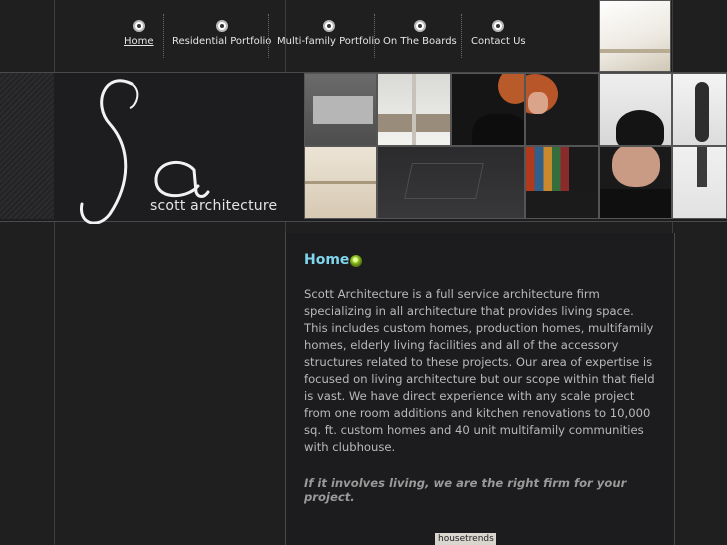 Image resolution: width=727 pixels, height=545 pixels. Describe the element at coordinates (214, 206) in the screenshot. I see `logo-wordmark: scott architecture` at that location.